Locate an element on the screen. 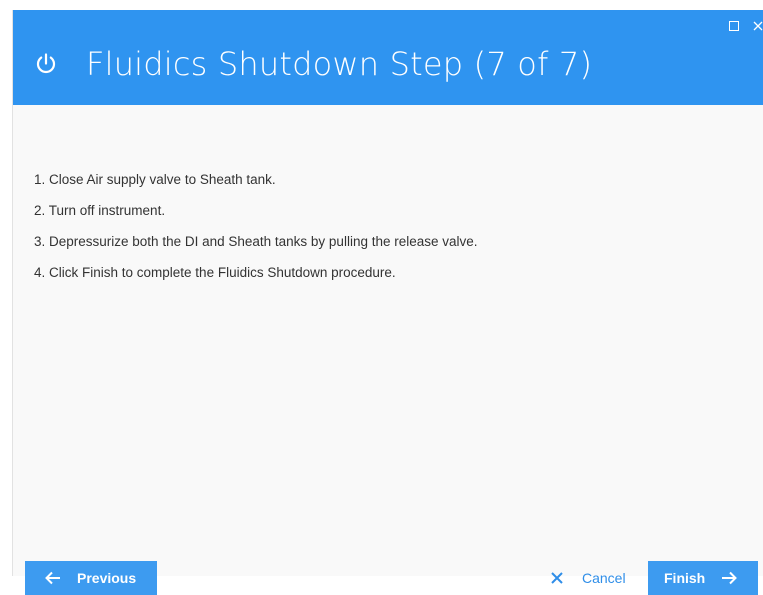  cancel-label: Cancel is located at coordinates (604, 578).